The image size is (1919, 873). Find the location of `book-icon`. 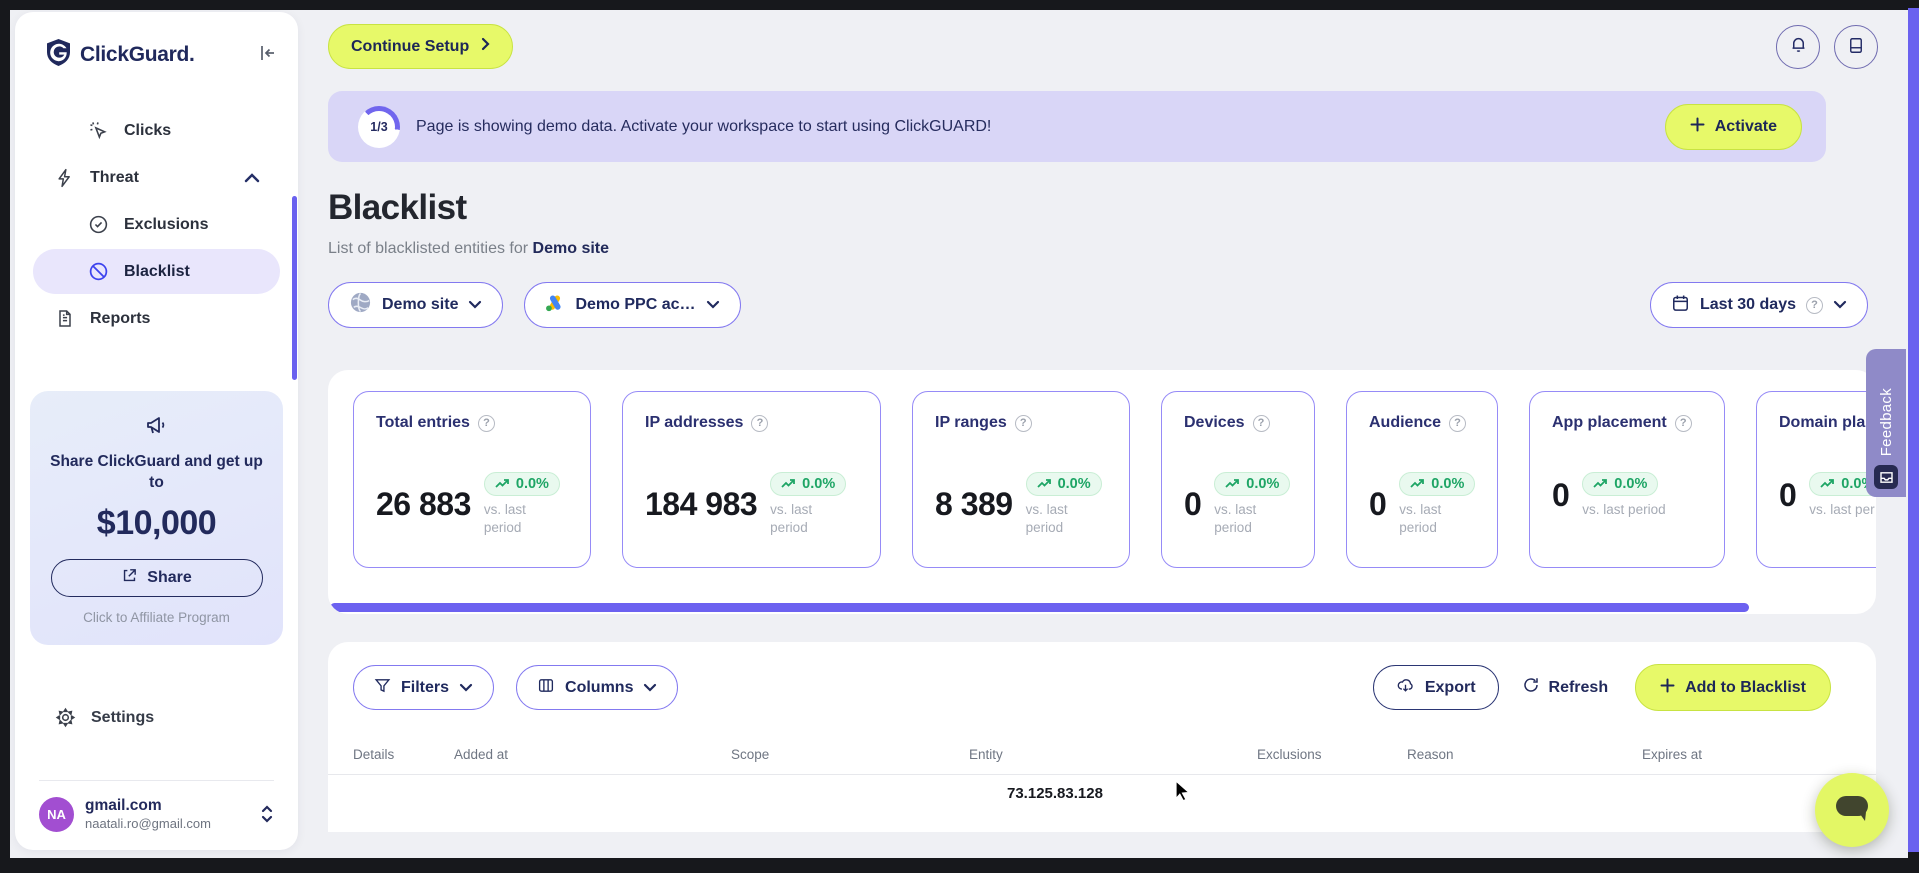

book-icon is located at coordinates (1856, 47).